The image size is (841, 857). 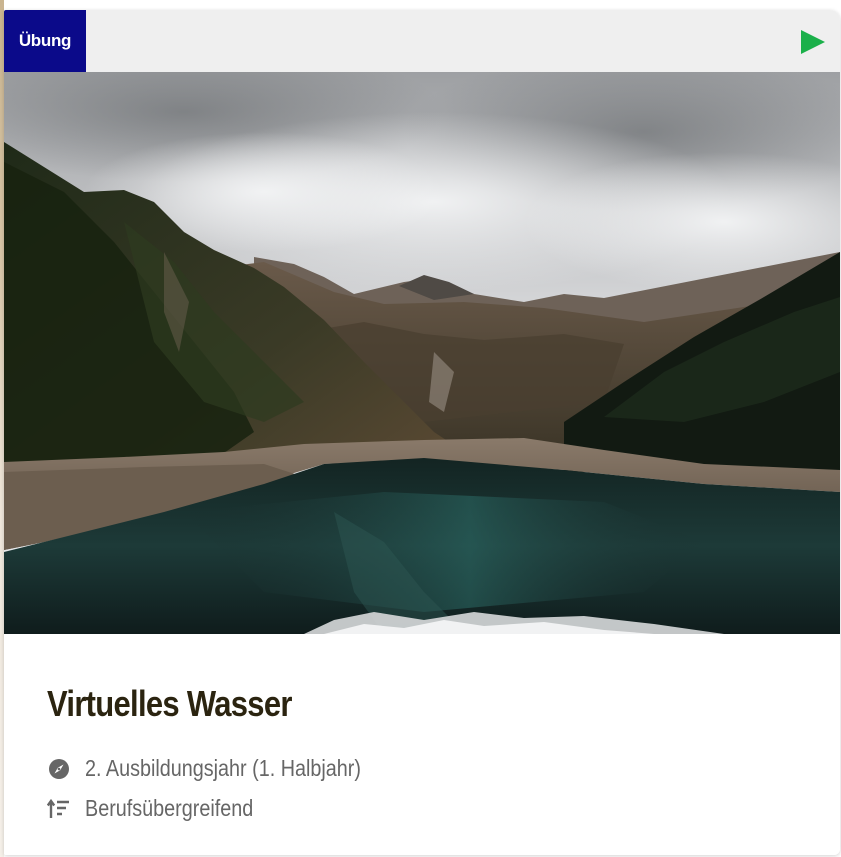 What do you see at coordinates (169, 808) in the screenshot?
I see `meta-subject-label: Berufsübergreifend` at bounding box center [169, 808].